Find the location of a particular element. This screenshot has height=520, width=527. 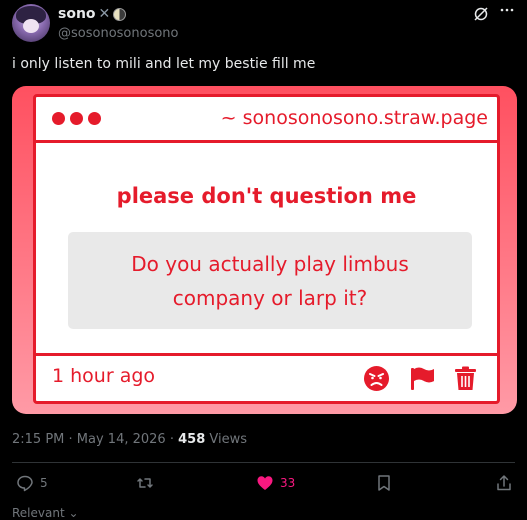

like-count: 33 is located at coordinates (288, 483).